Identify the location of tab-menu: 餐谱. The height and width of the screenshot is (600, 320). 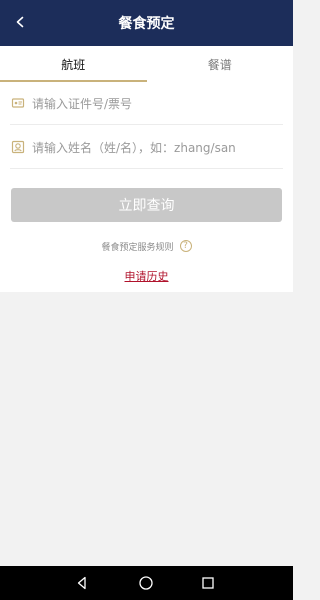
(220, 64).